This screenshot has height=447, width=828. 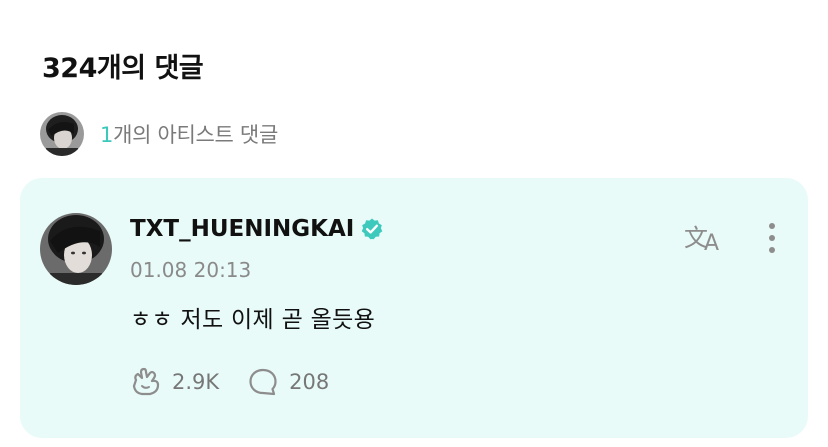 What do you see at coordinates (196, 382) in the screenshot?
I see `like-count: 2.9K` at bounding box center [196, 382].